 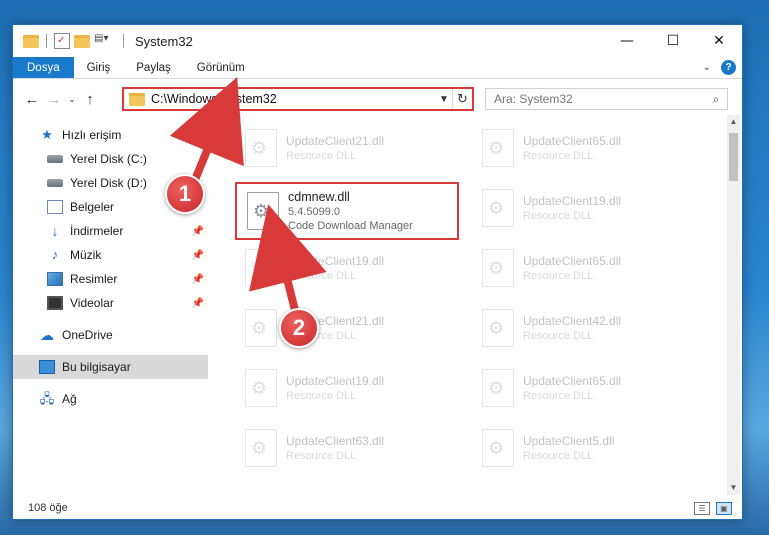 I want to click on sidebar-item-label: Videolar, so click(x=92, y=303).